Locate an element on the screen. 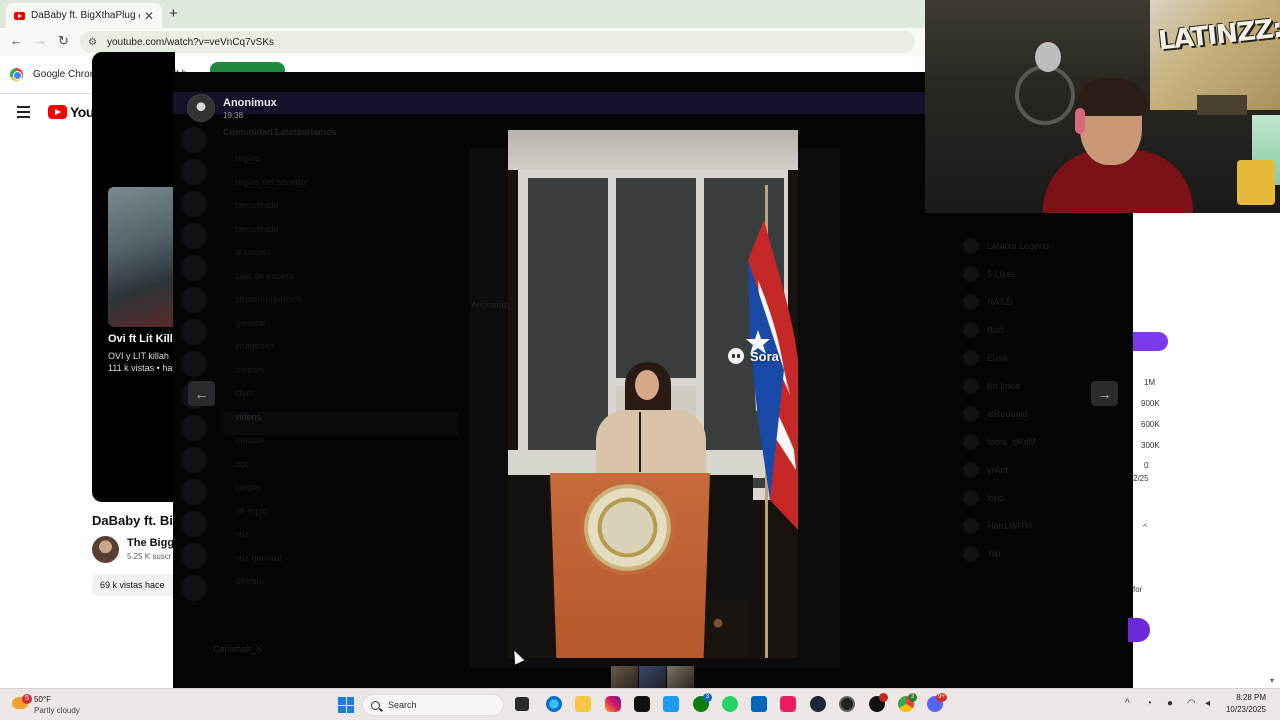 Image resolution: width=1280 pixels, height=720 pixels. wifi-icon: ◠ is located at coordinates (1191, 703).